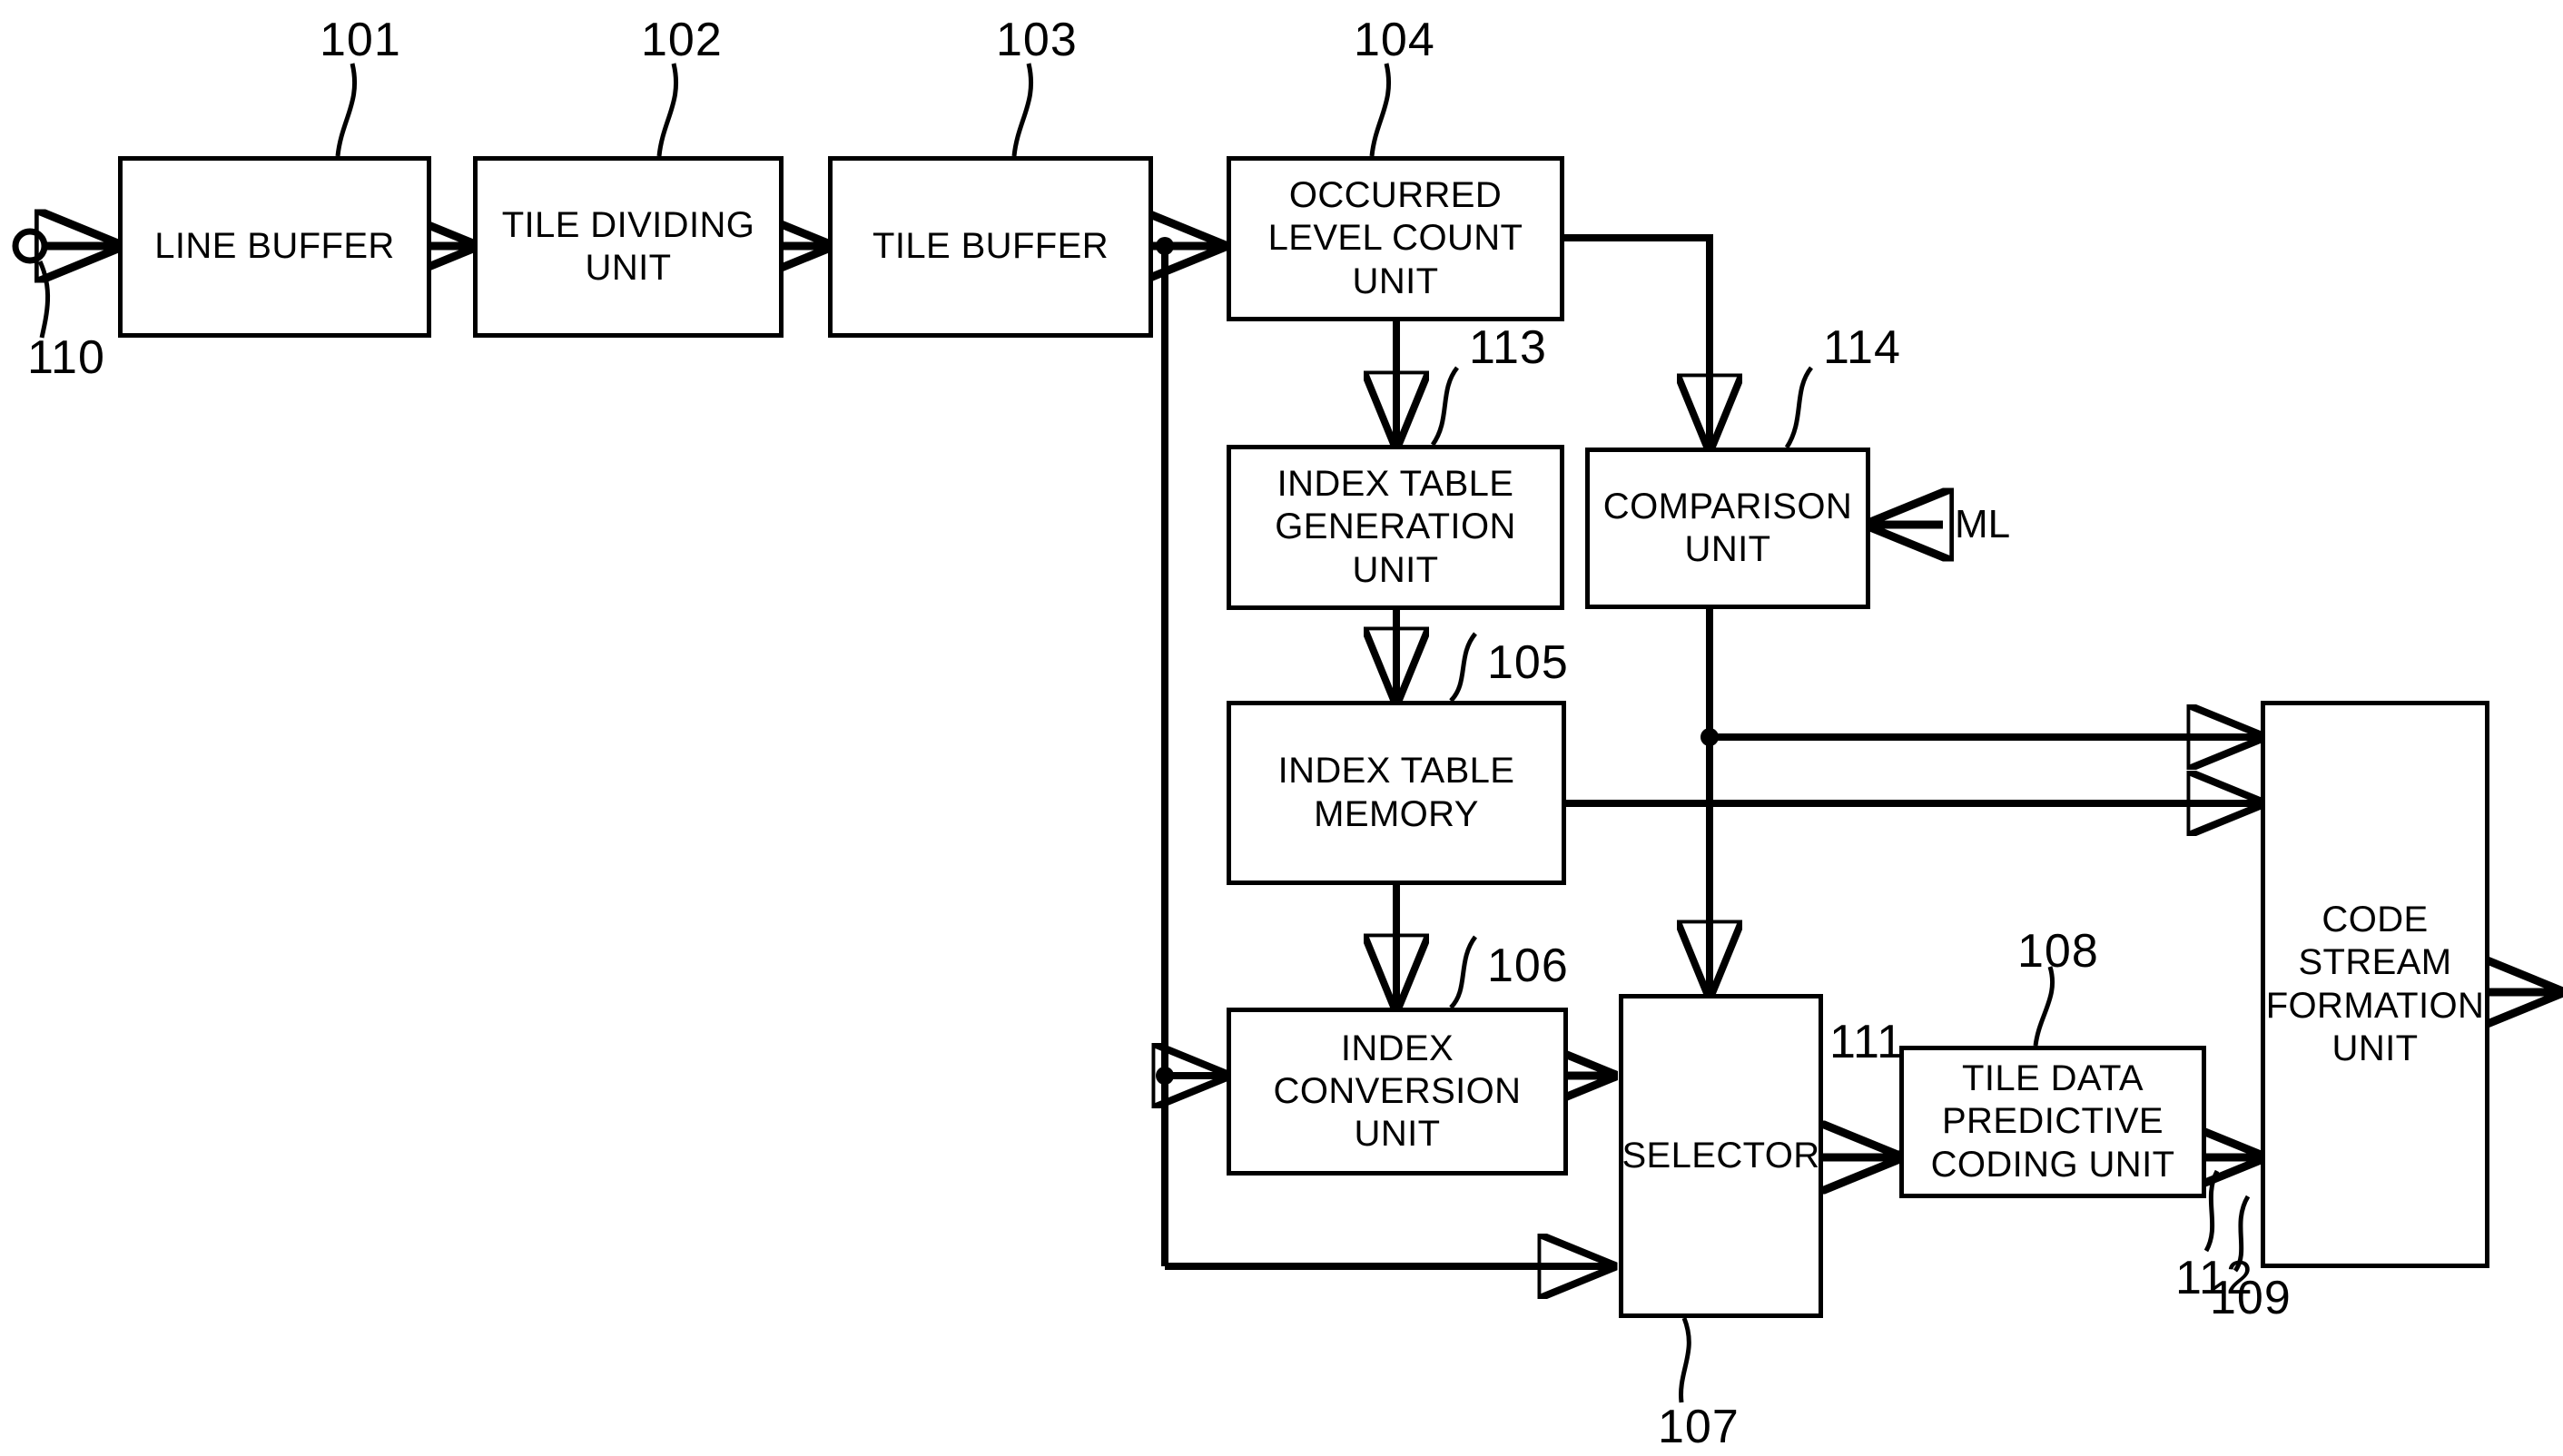 The height and width of the screenshot is (1456, 2563). I want to click on ref-number-103: 103, so click(1037, 40).